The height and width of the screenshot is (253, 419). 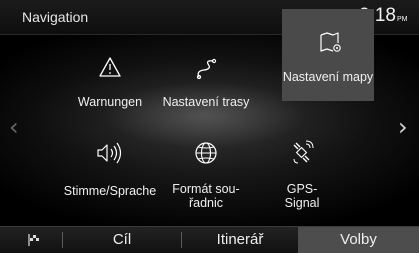 I want to click on tile-label-line2: řadnic, so click(x=206, y=203).